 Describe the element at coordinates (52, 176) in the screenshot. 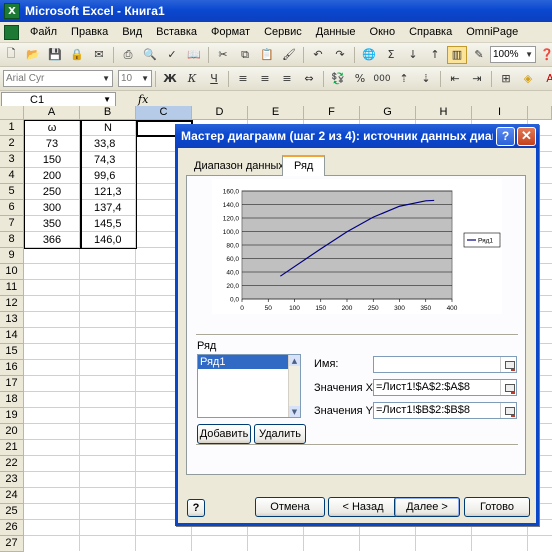

I see `cell-a4: 200` at that location.